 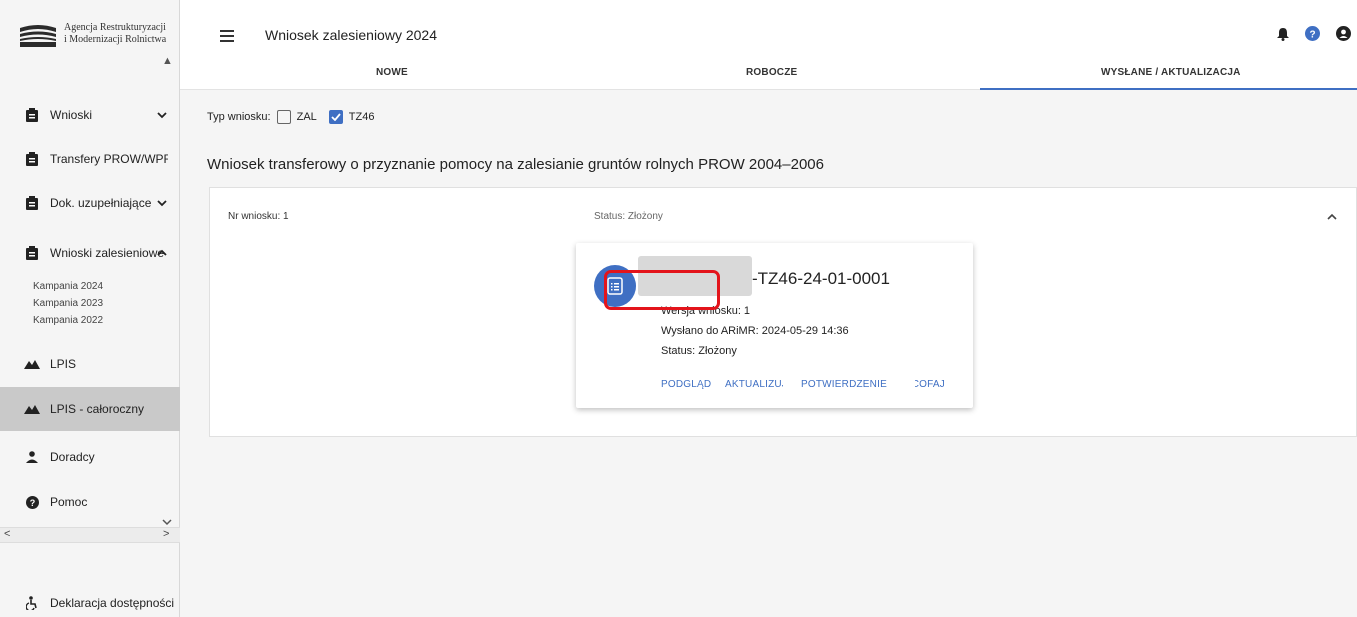 I want to click on campaign-link-2022: Kampania 2022, so click(x=68, y=320).